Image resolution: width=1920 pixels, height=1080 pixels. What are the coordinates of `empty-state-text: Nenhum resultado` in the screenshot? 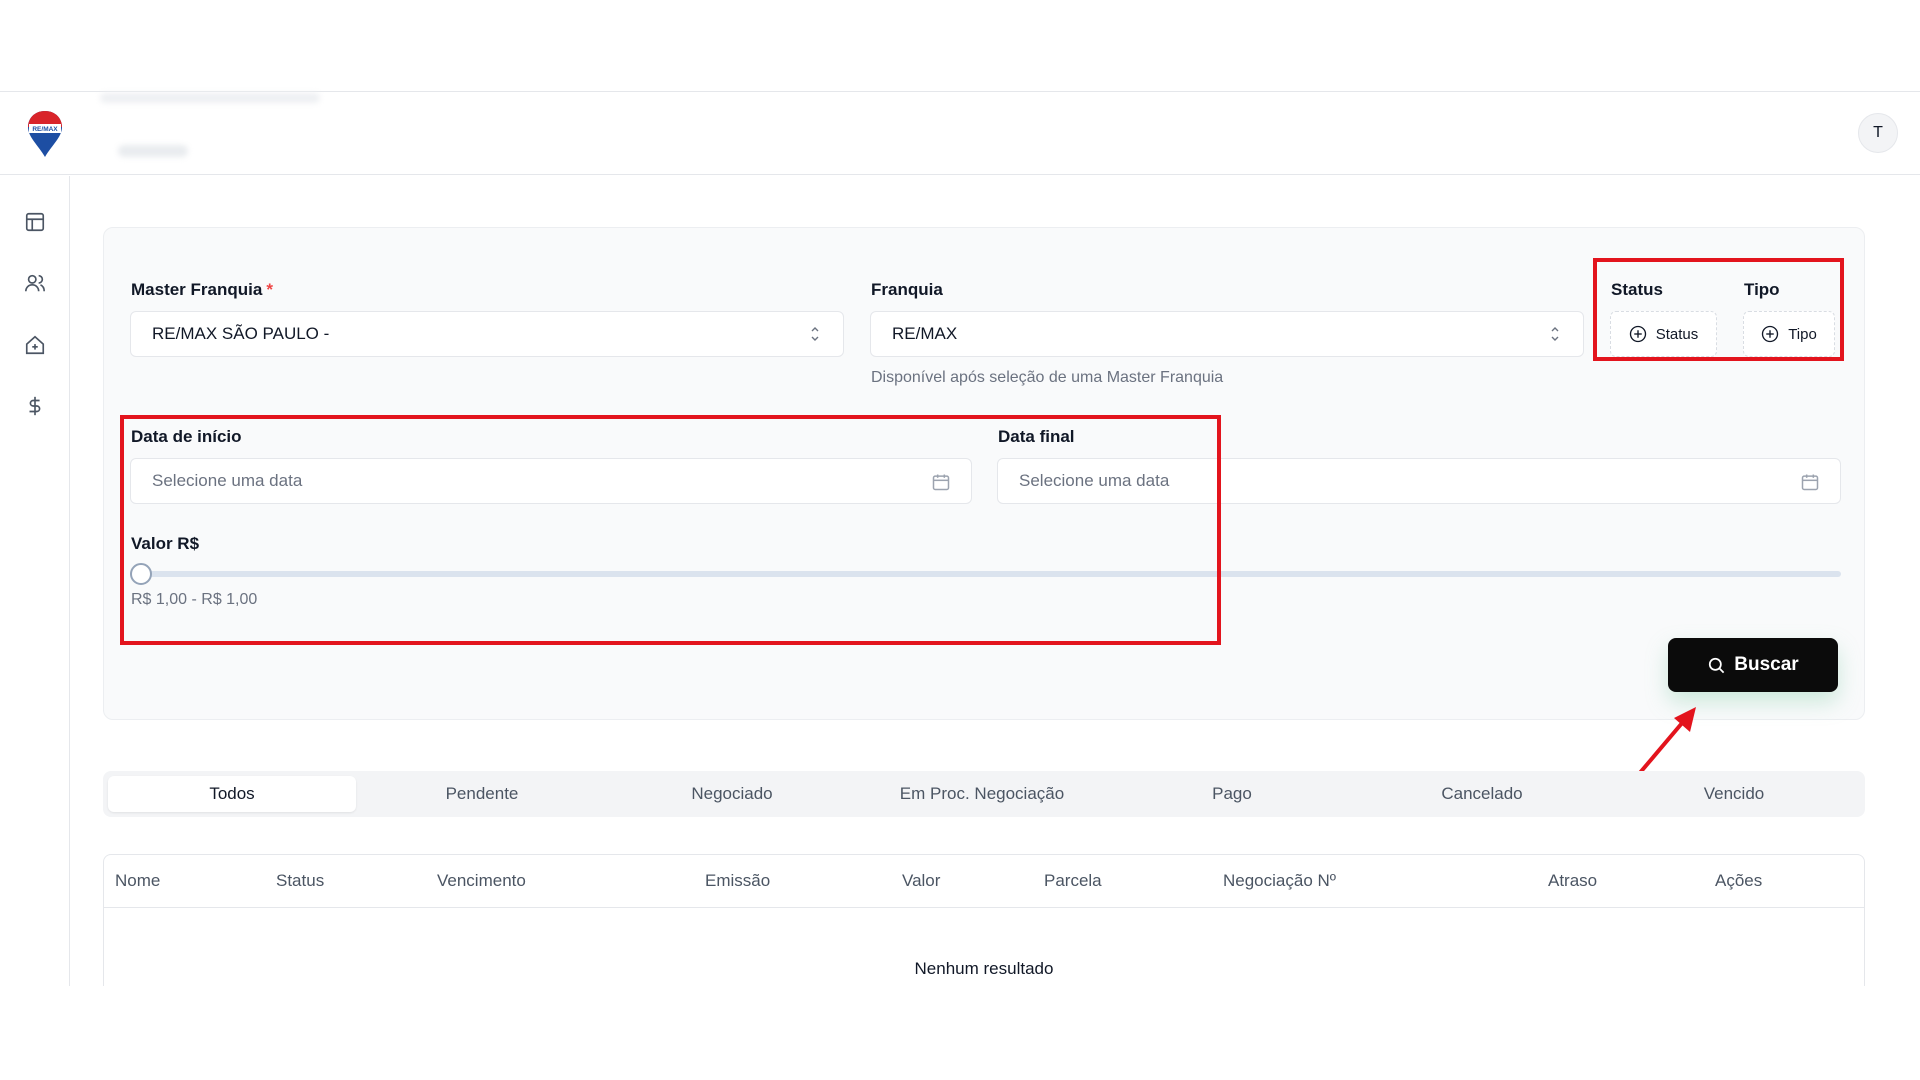 It's located at (984, 968).